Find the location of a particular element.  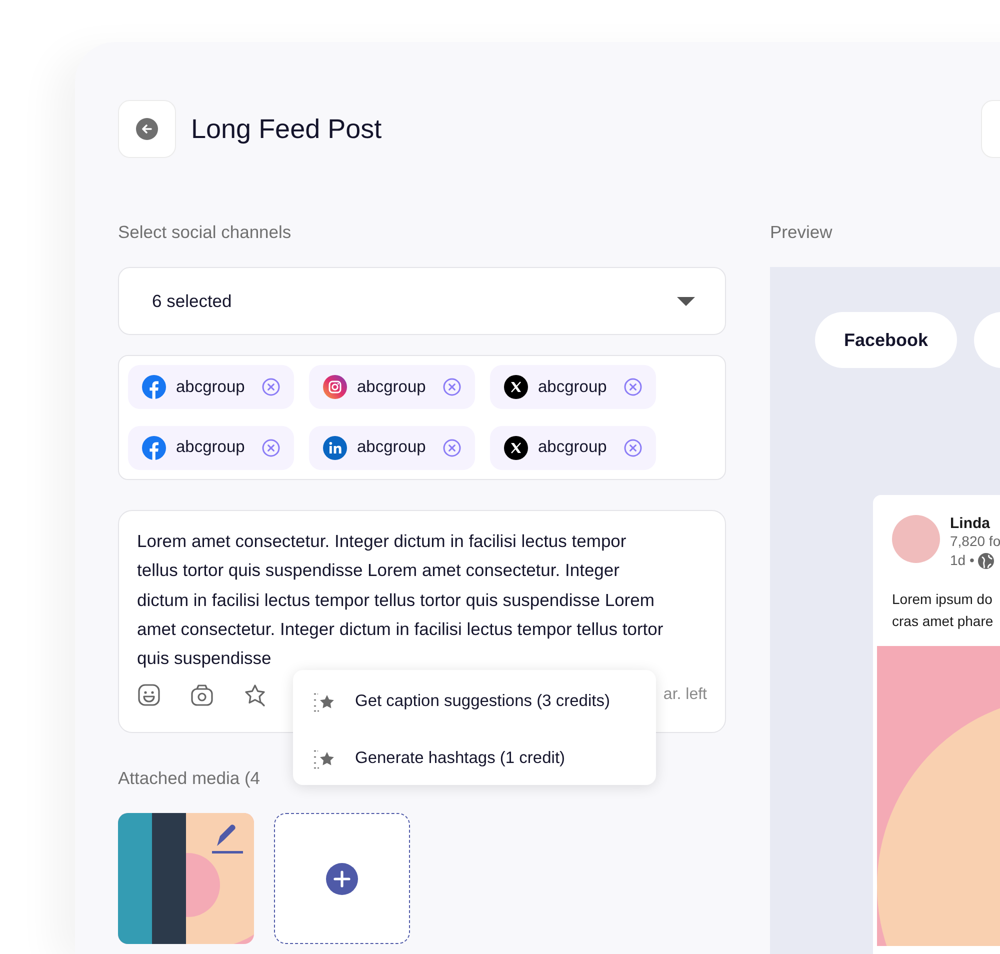

channel-dropdown: 6 selected is located at coordinates (422, 301).